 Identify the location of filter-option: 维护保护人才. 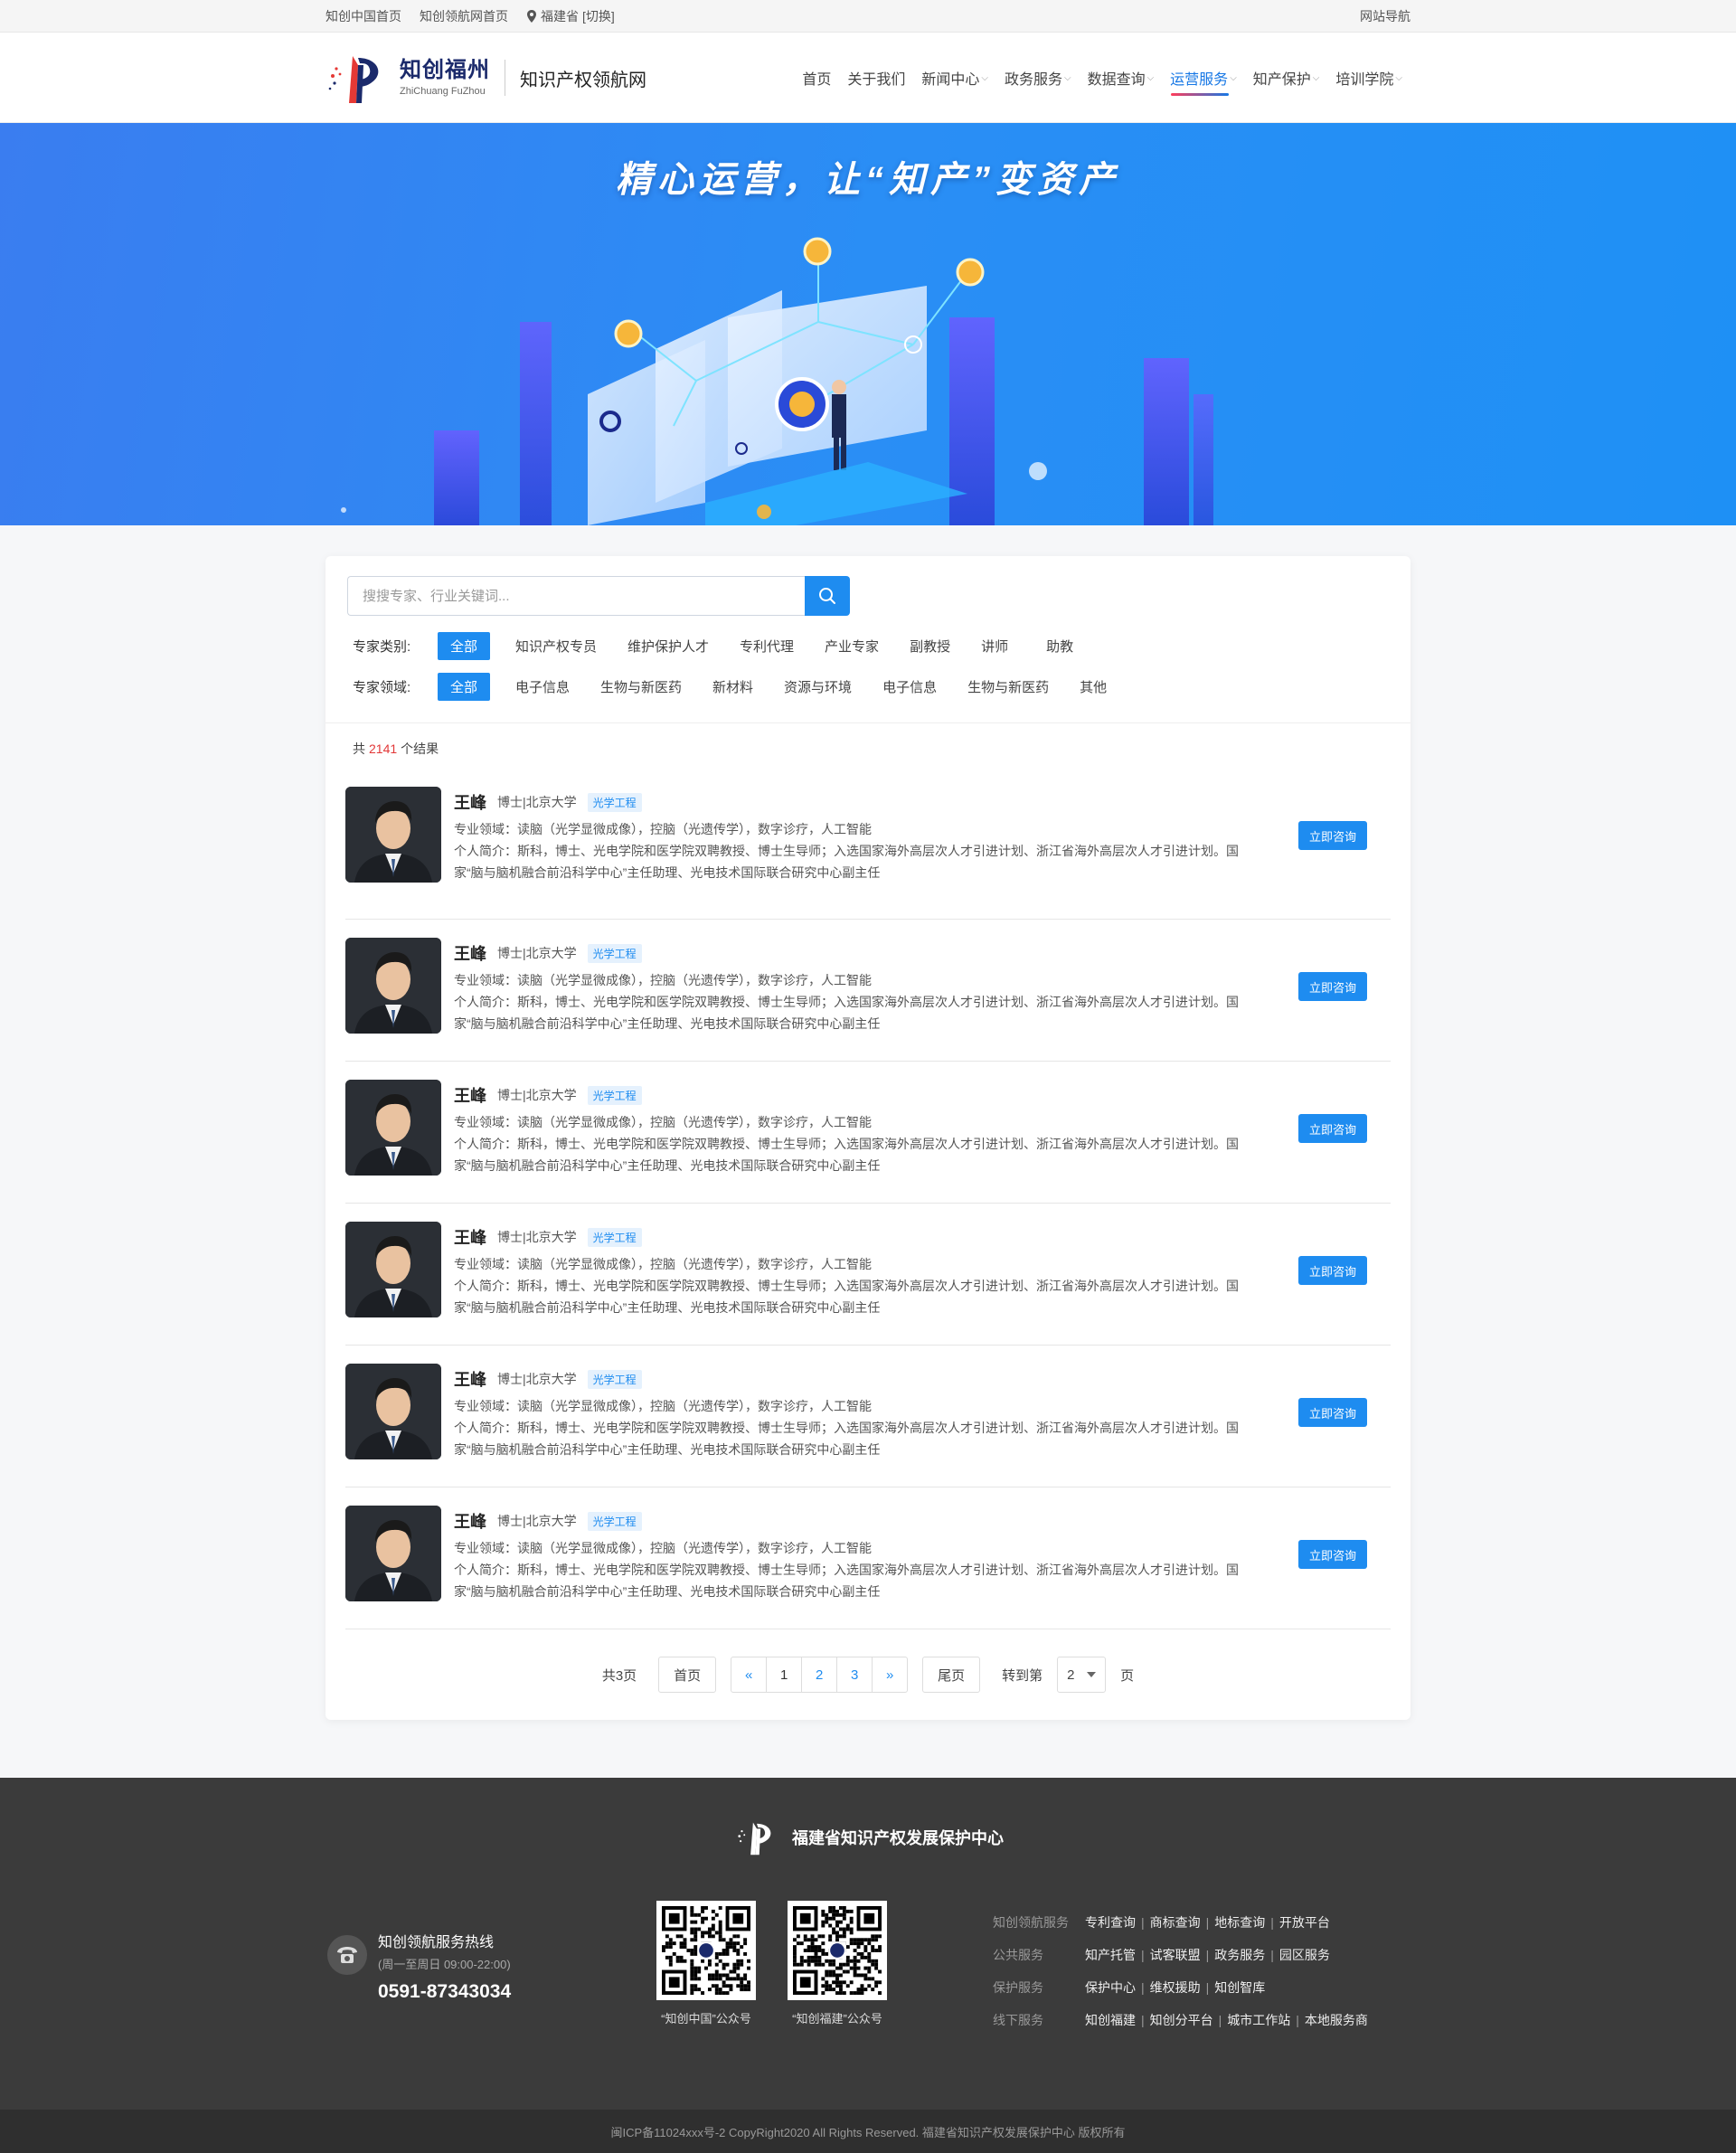
(668, 646).